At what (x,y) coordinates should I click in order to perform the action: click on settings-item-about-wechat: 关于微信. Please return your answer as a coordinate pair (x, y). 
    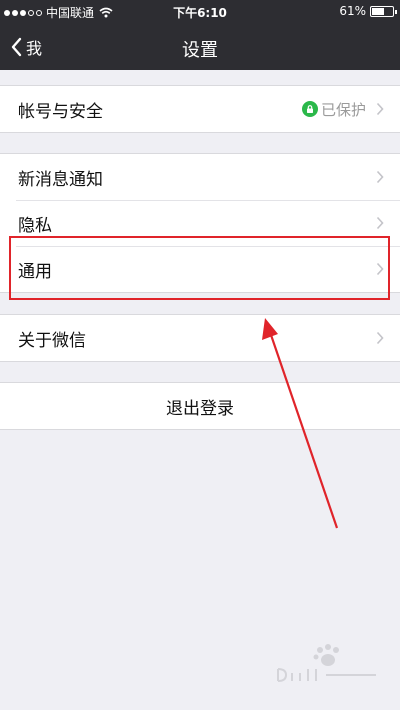
    Looking at the image, I should click on (200, 338).